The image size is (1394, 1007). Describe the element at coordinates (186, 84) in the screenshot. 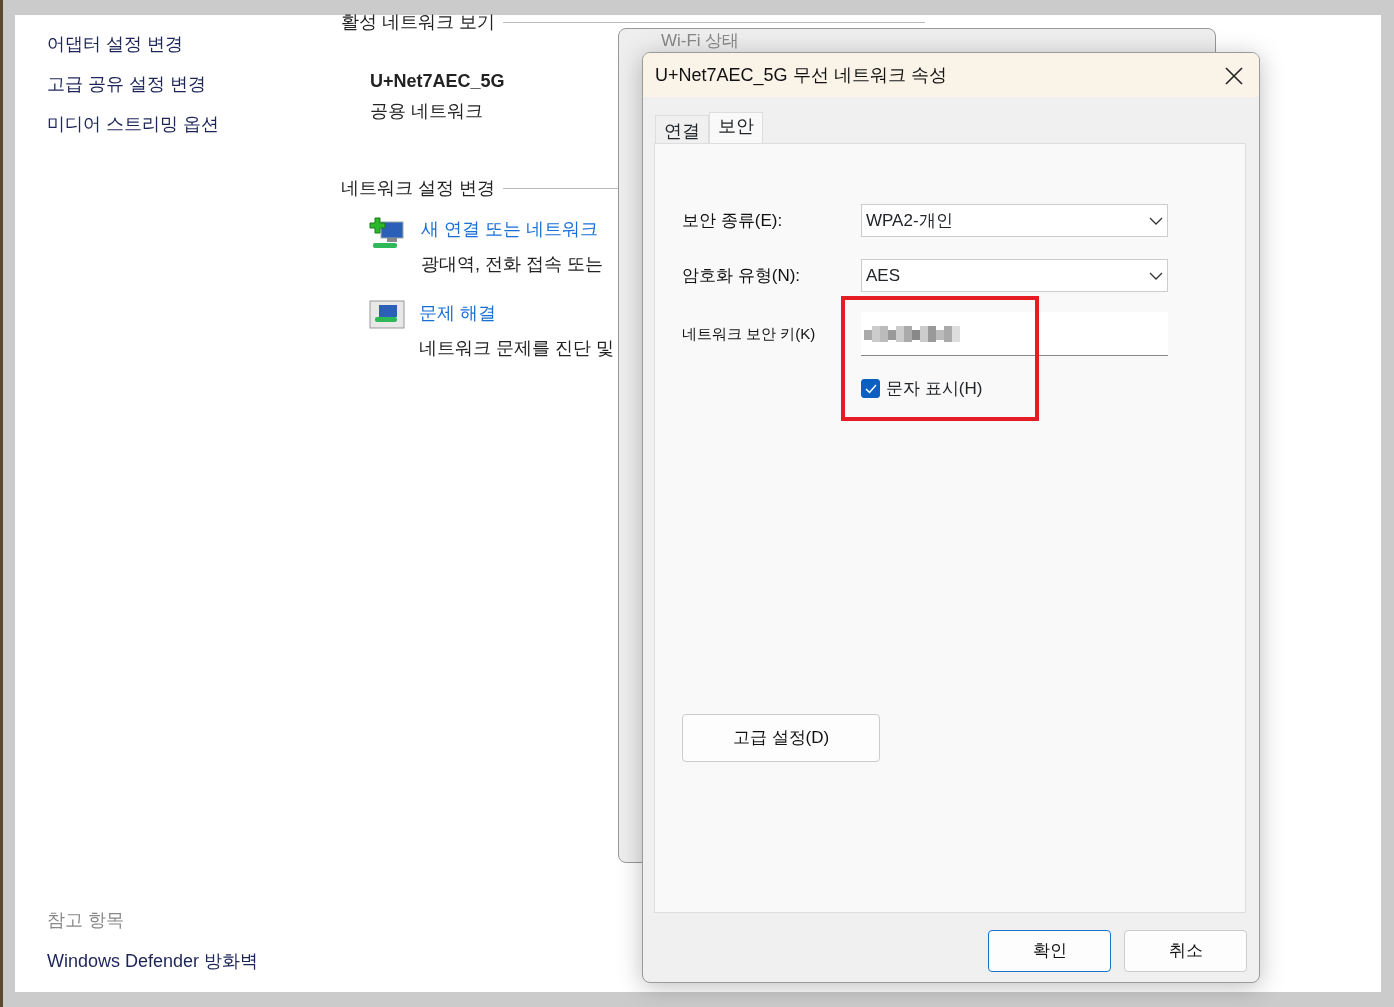

I see `sidebar-link: 고급 공유 설정 변경` at that location.